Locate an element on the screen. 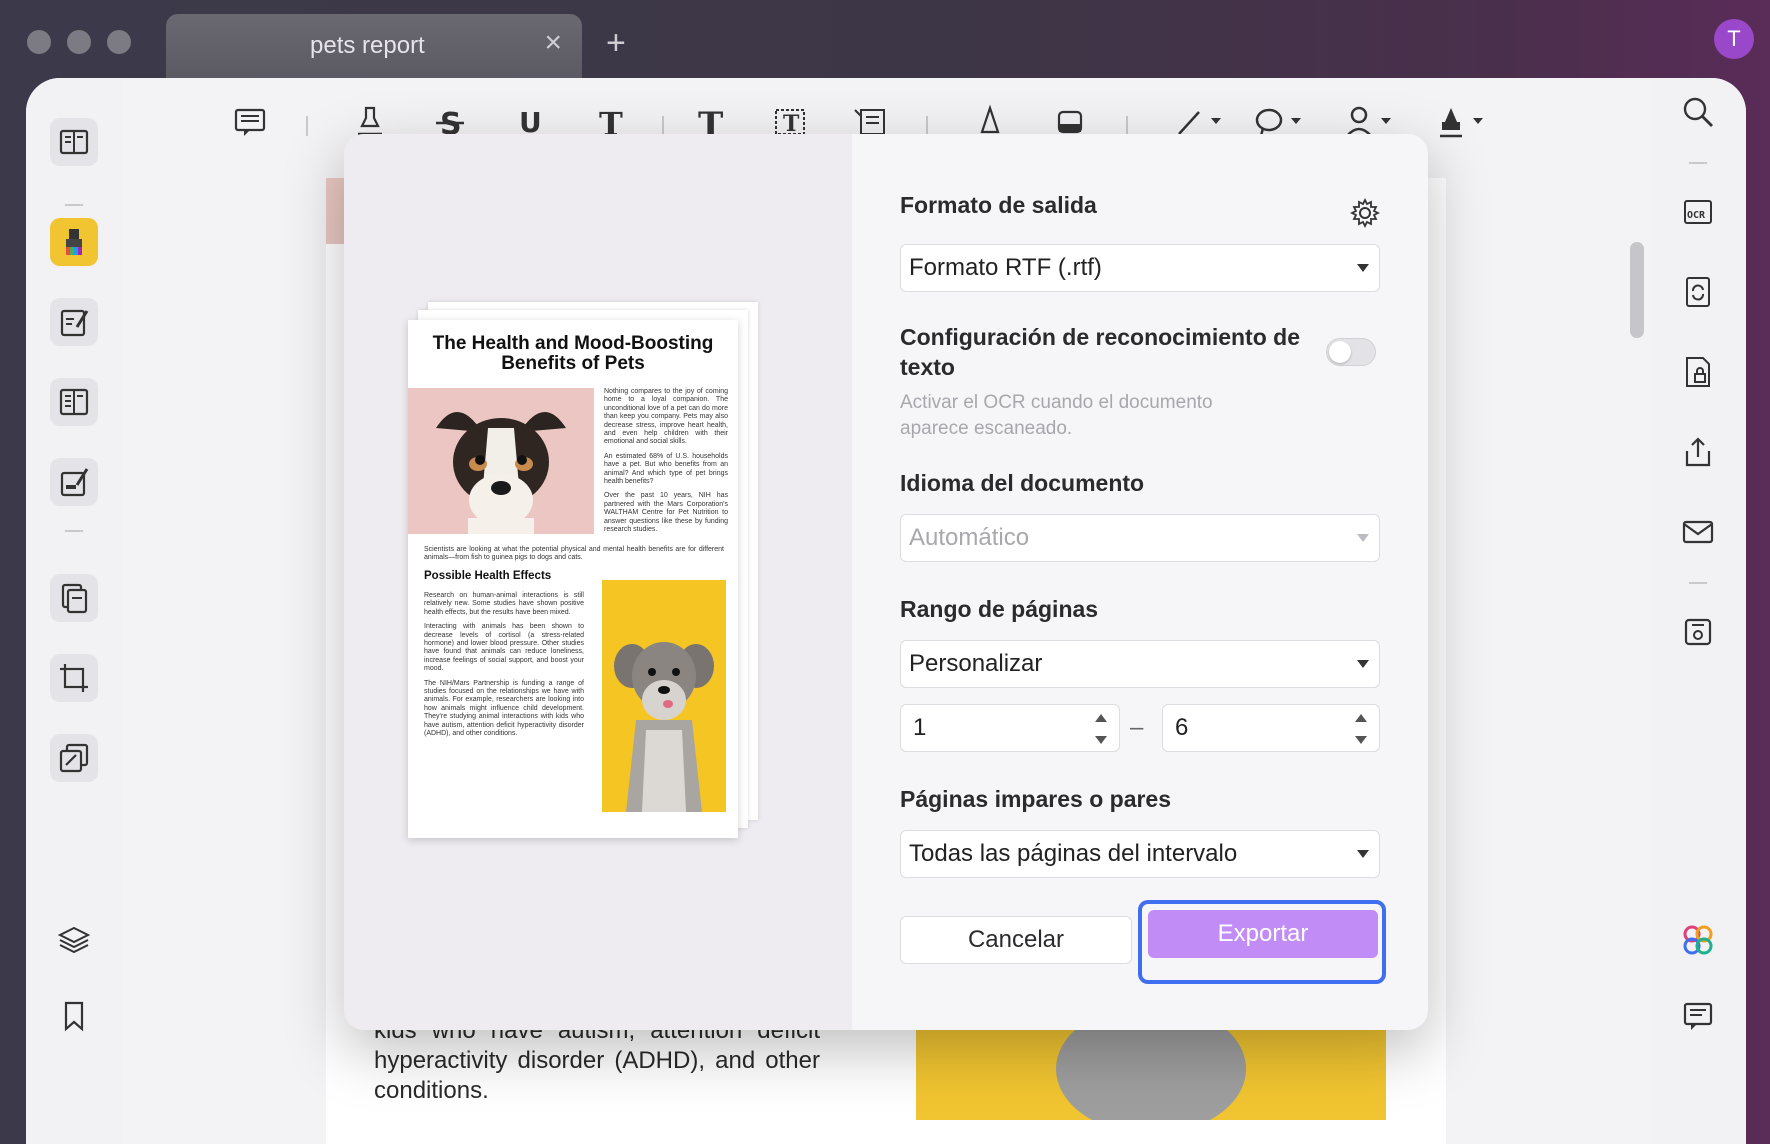 Image resolution: width=1770 pixels, height=1144 pixels. vertical-scrollbar is located at coordinates (1637, 290).